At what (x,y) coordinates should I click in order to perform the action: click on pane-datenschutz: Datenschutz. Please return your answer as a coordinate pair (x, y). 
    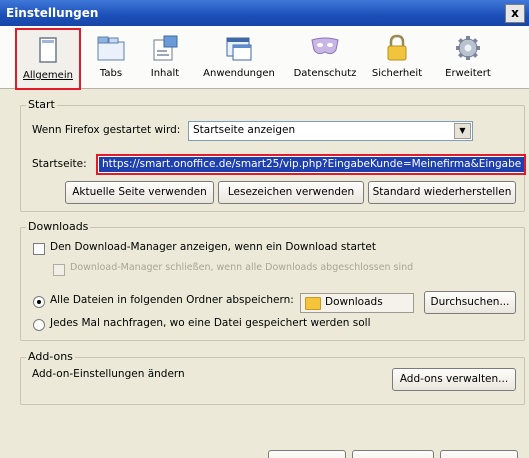
    Looking at the image, I should click on (325, 57).